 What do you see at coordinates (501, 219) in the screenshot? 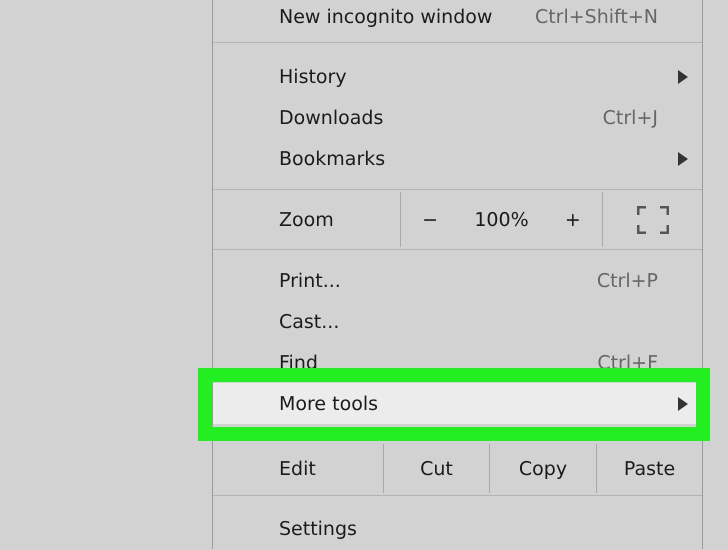
I see `zoom-level: 100%` at bounding box center [501, 219].